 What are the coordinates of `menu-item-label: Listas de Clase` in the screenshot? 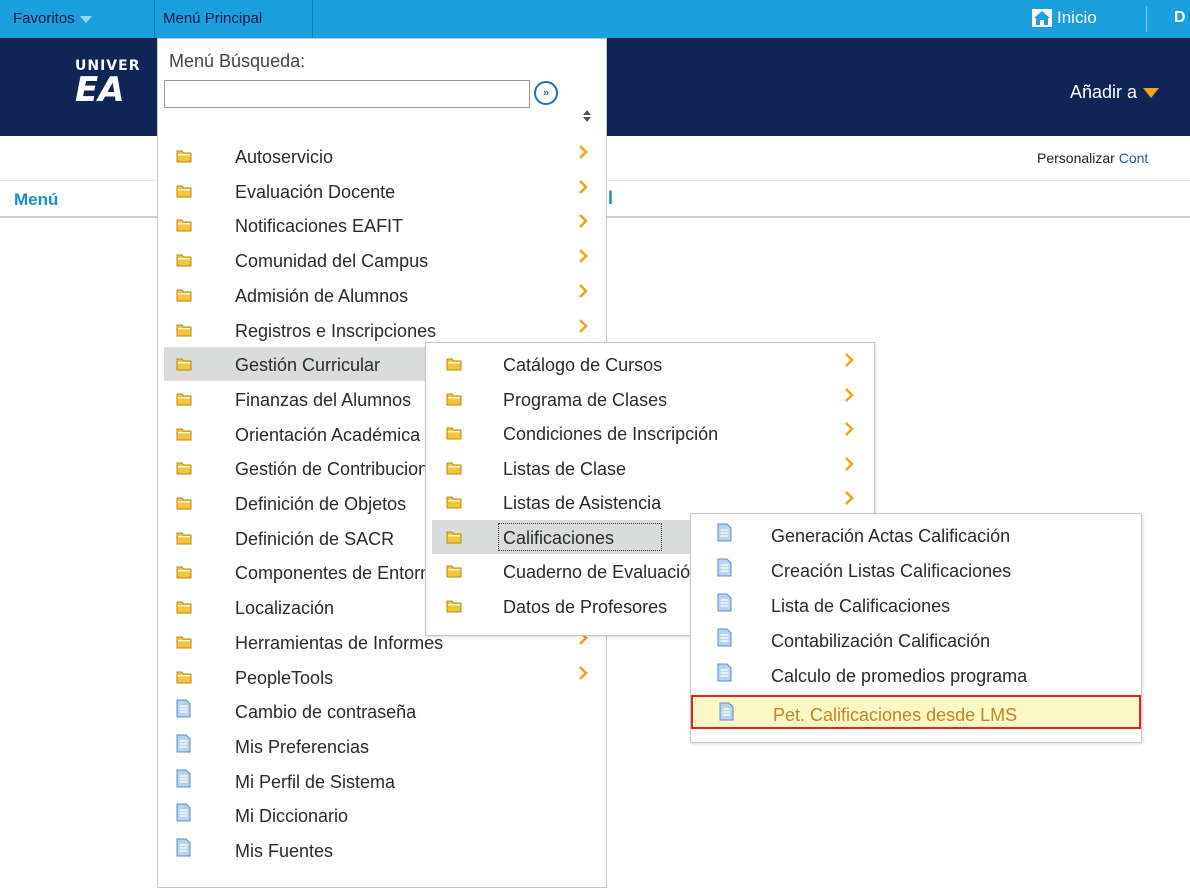 It's located at (565, 468).